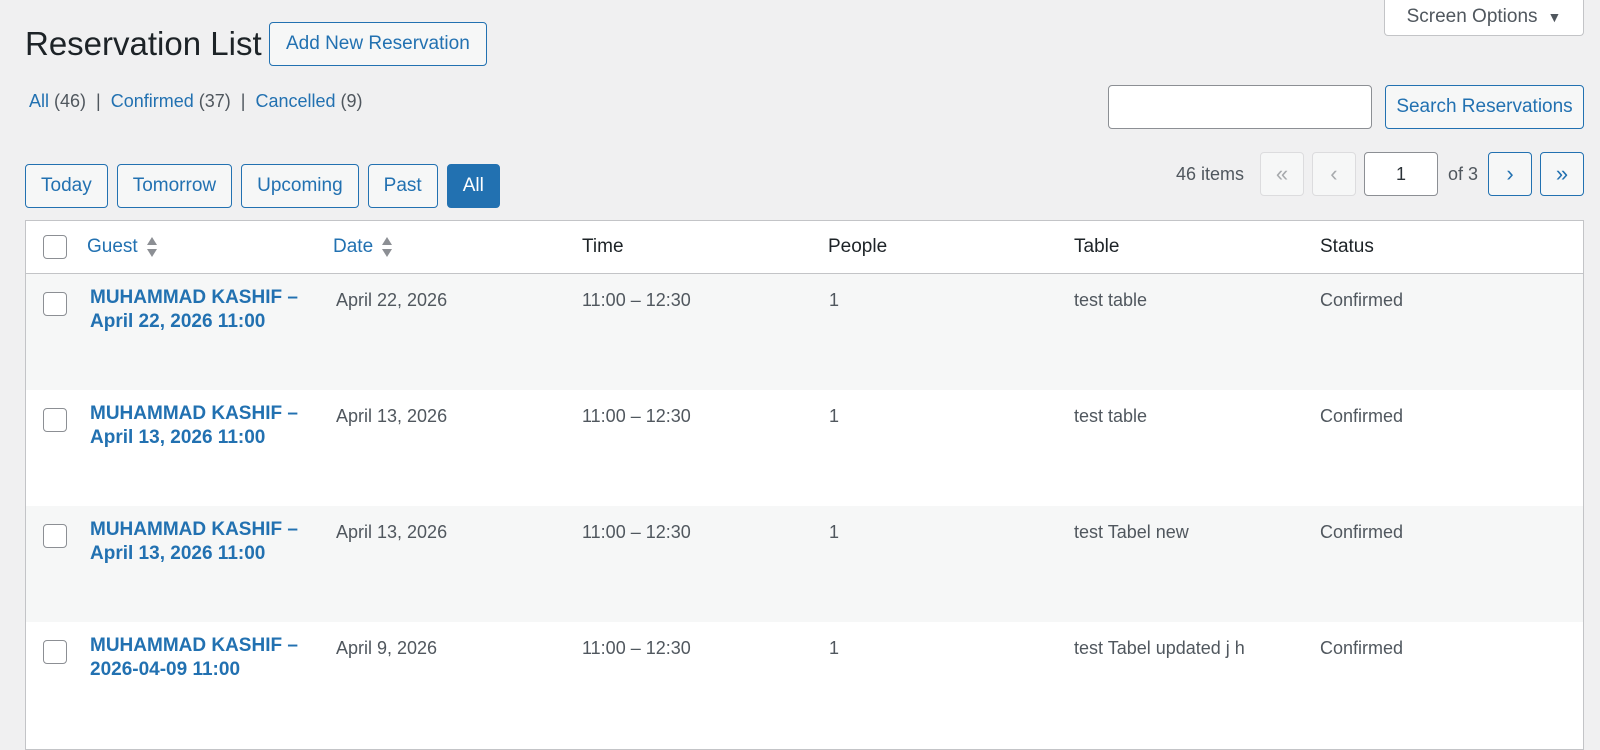  Describe the element at coordinates (1097, 246) in the screenshot. I see `column-header-table: Table` at that location.